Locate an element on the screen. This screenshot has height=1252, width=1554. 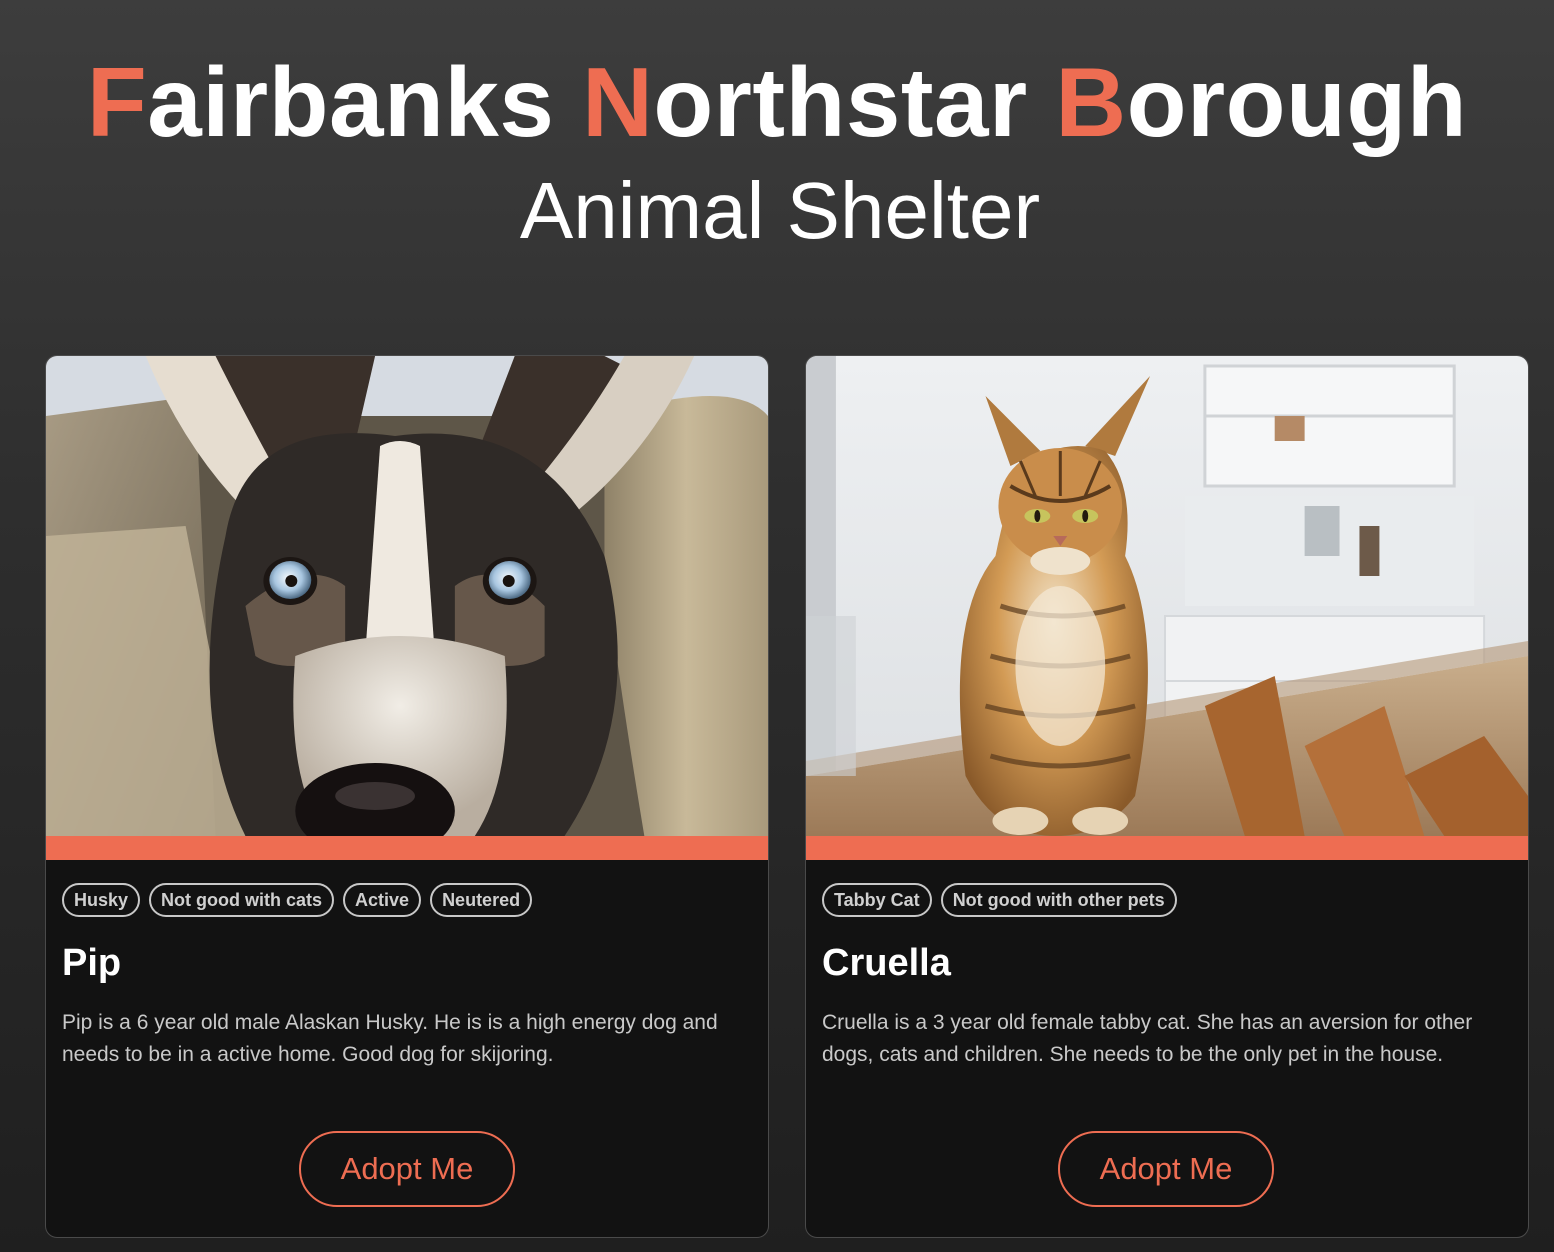
title-word-3-rest: orough is located at coordinates (1297, 102).